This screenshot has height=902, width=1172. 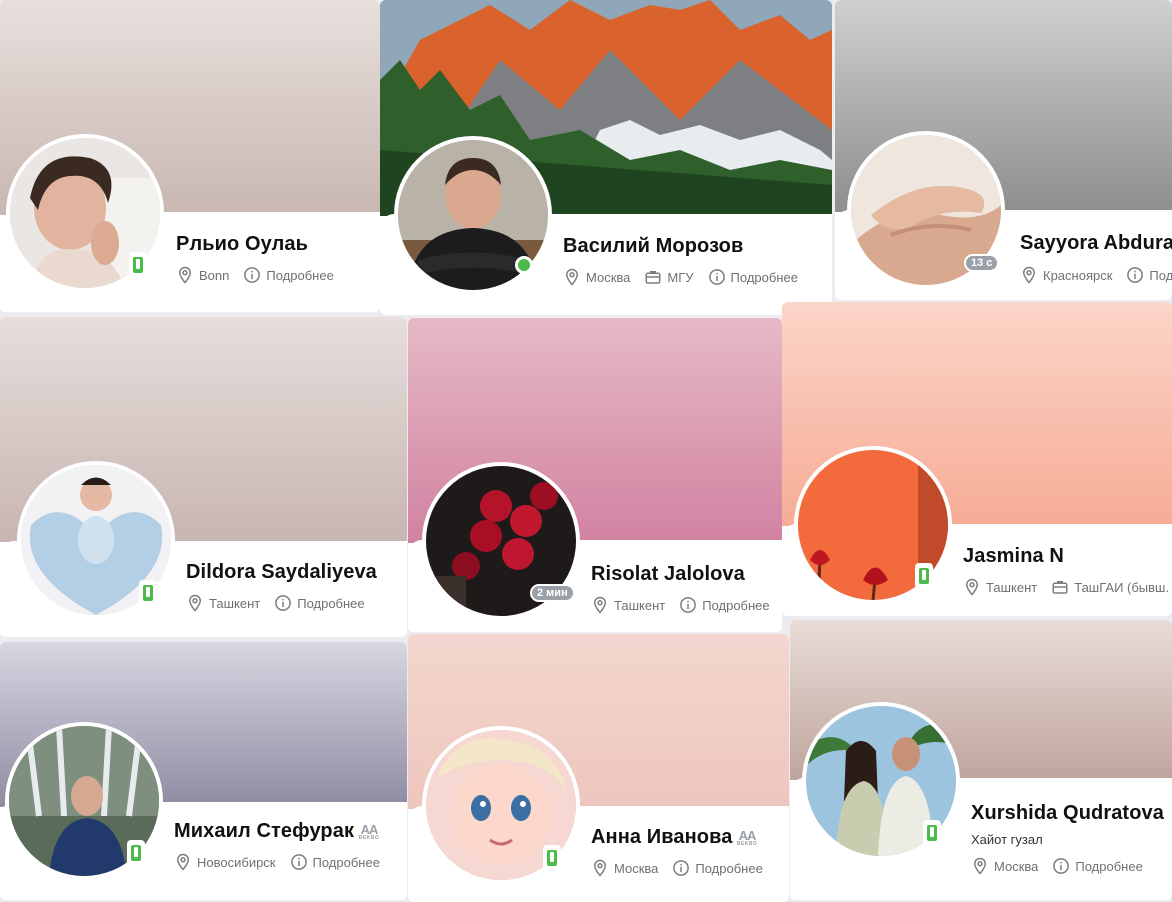 What do you see at coordinates (661, 837) in the screenshot?
I see `profile-name: Анна Иванова` at bounding box center [661, 837].